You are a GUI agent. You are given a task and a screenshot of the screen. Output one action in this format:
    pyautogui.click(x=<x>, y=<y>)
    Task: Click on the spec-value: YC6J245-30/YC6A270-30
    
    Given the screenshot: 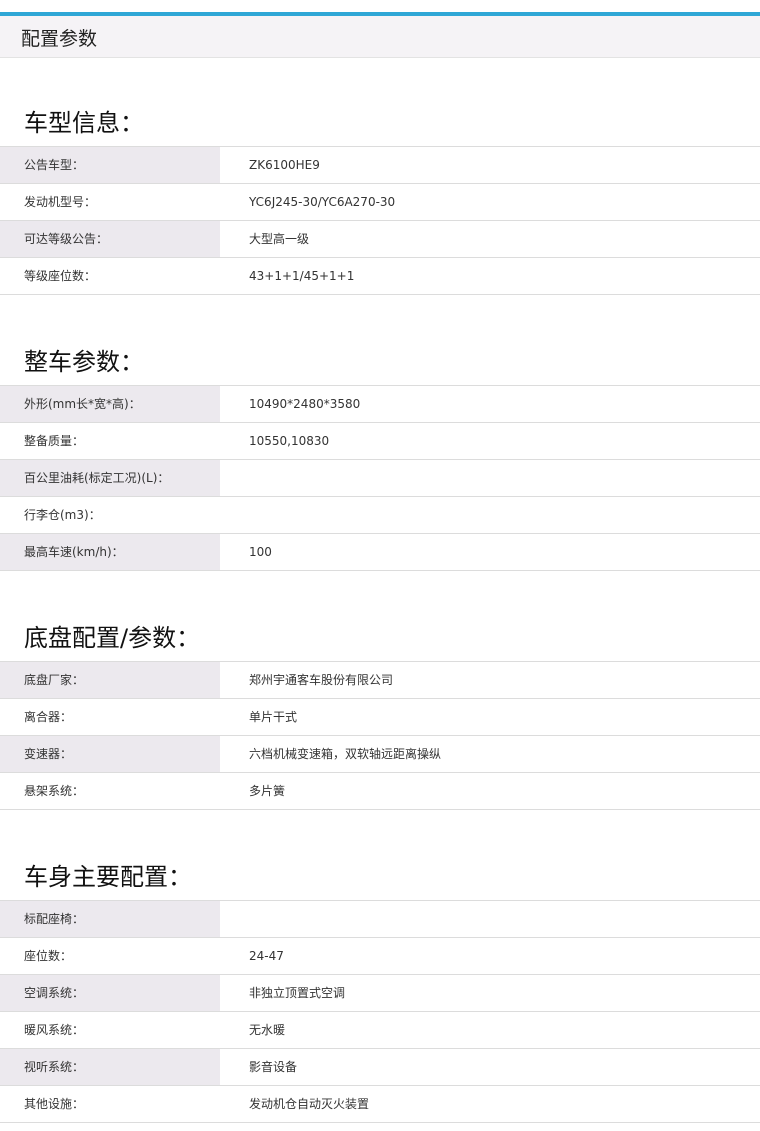 What is the action you would take?
    pyautogui.click(x=322, y=202)
    